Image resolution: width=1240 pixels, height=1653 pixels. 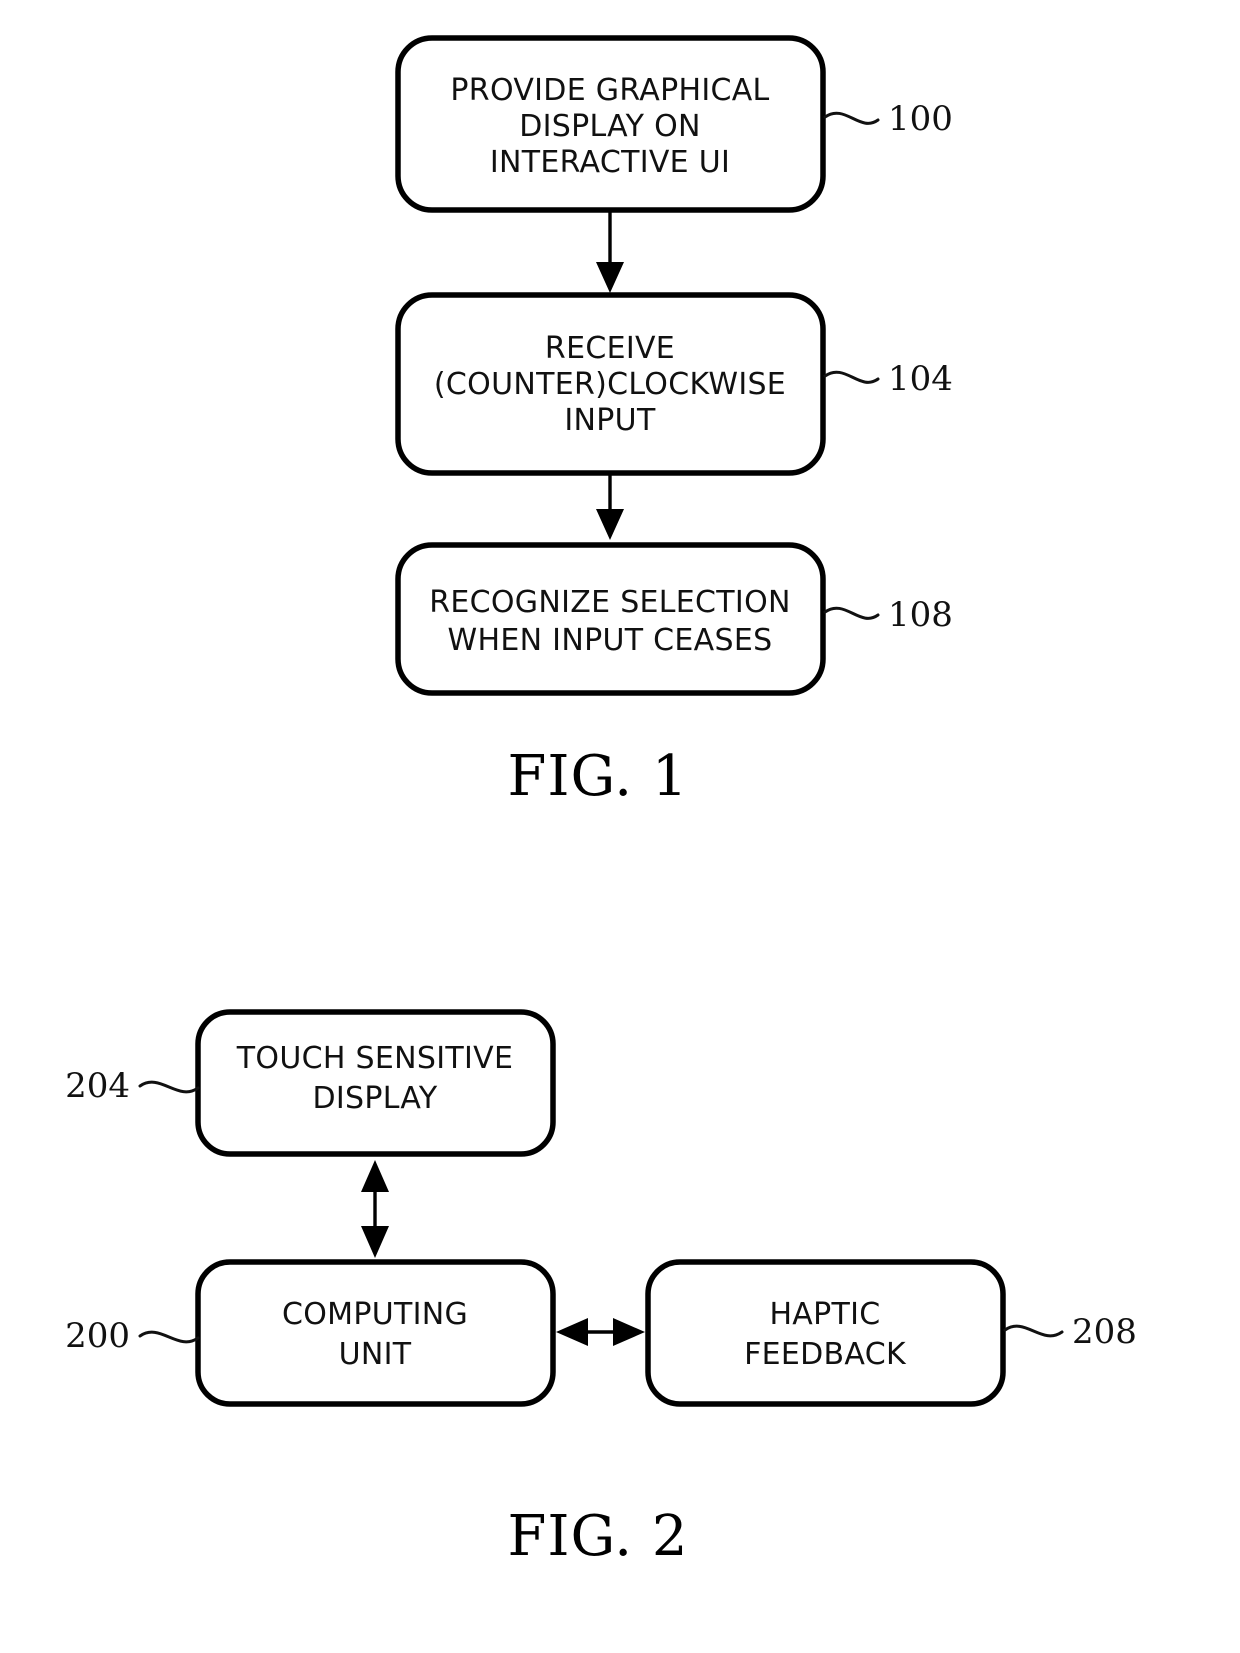 I want to click on block-200-box, so click(x=375, y=1333).